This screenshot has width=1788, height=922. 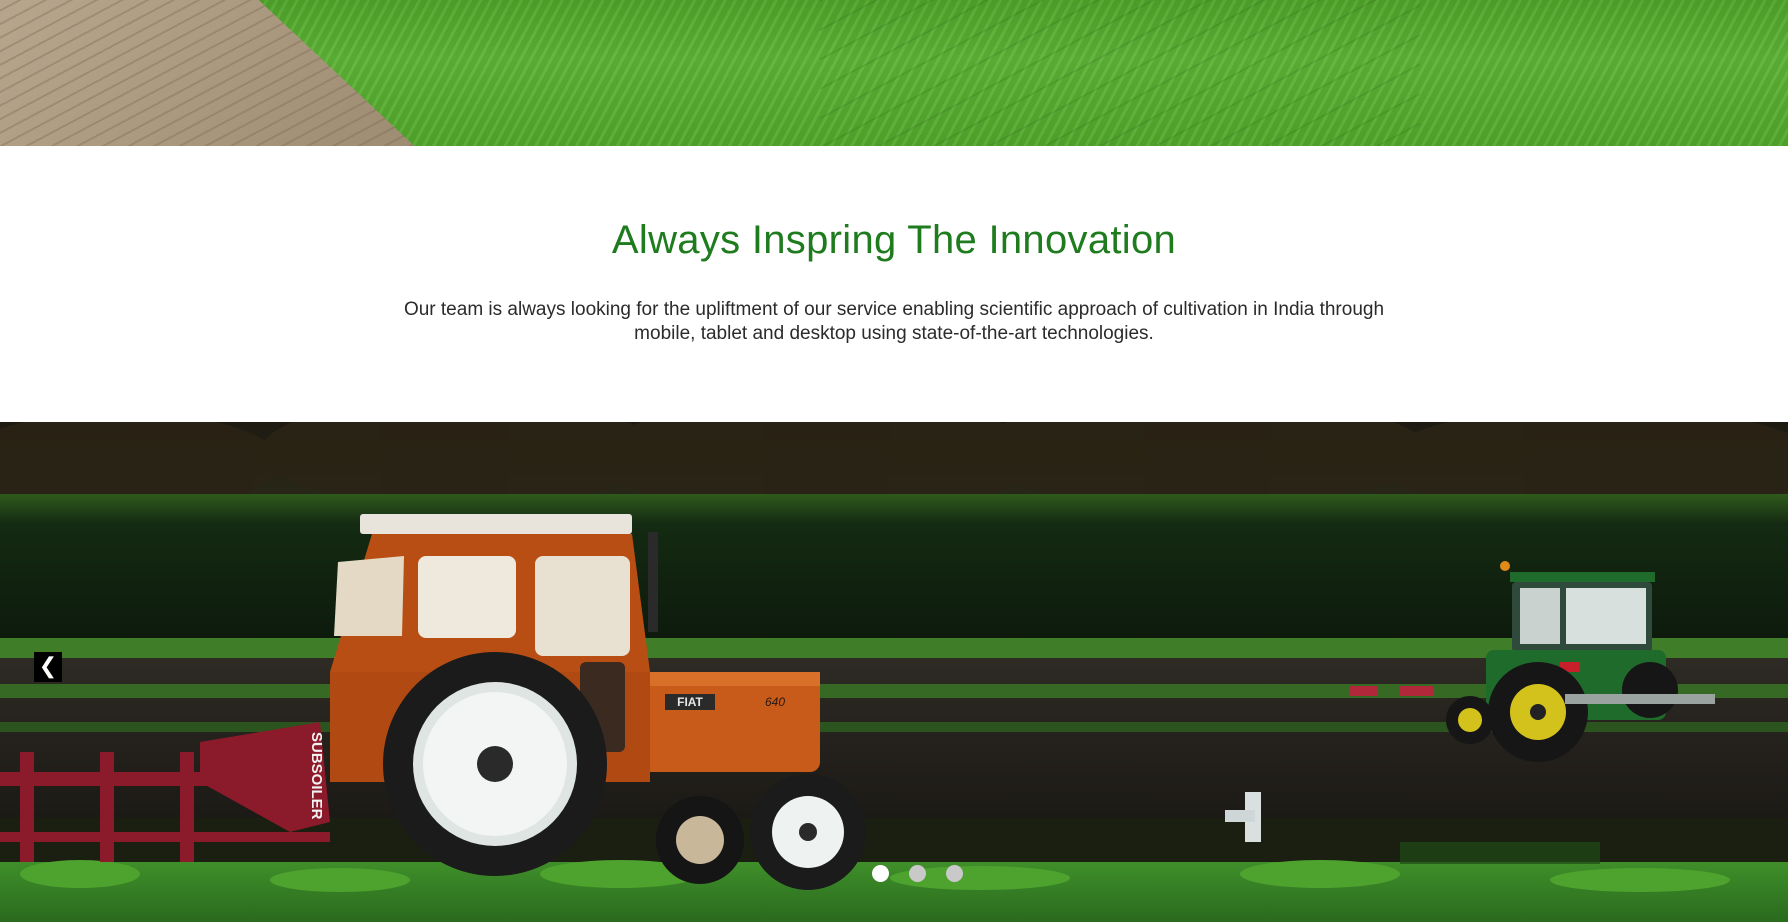 I want to click on field-tracks, so click(x=1120, y=73).